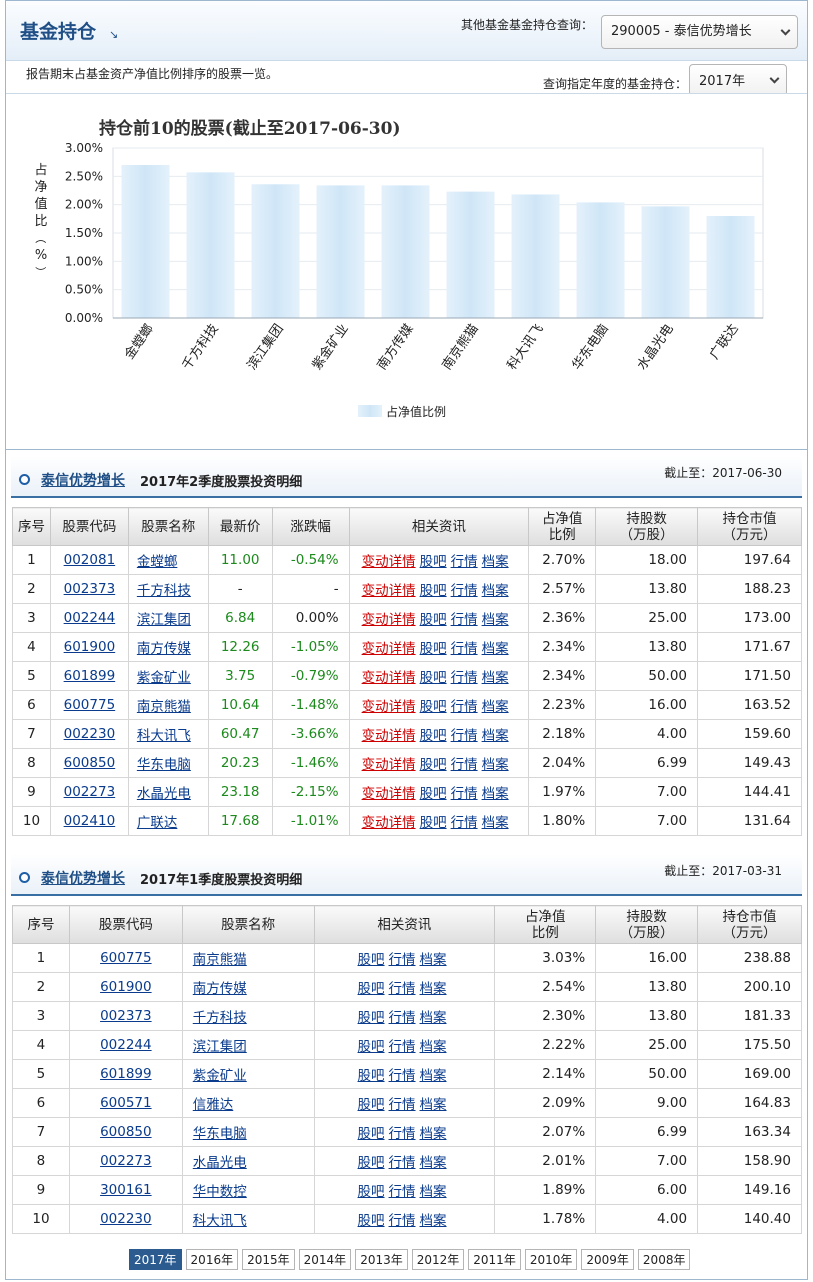 Image resolution: width=813 pixels, height=1282 pixels. Describe the element at coordinates (220, 960) in the screenshot. I see `stock-name-link: 南京熊猫` at that location.